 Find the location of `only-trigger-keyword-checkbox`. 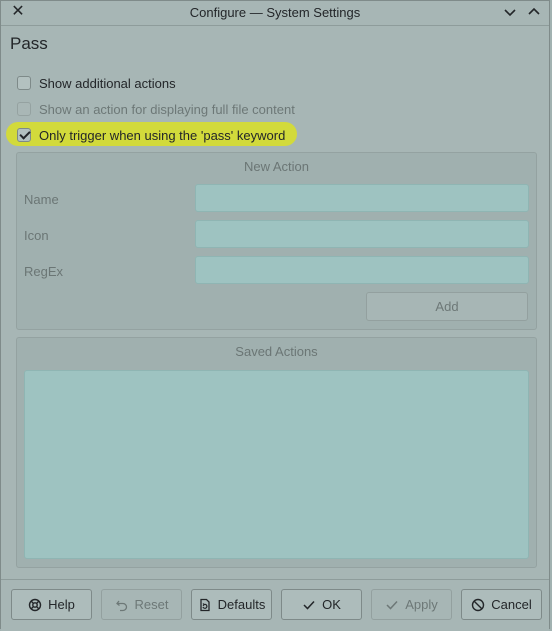

only-trigger-keyword-checkbox is located at coordinates (24, 135).